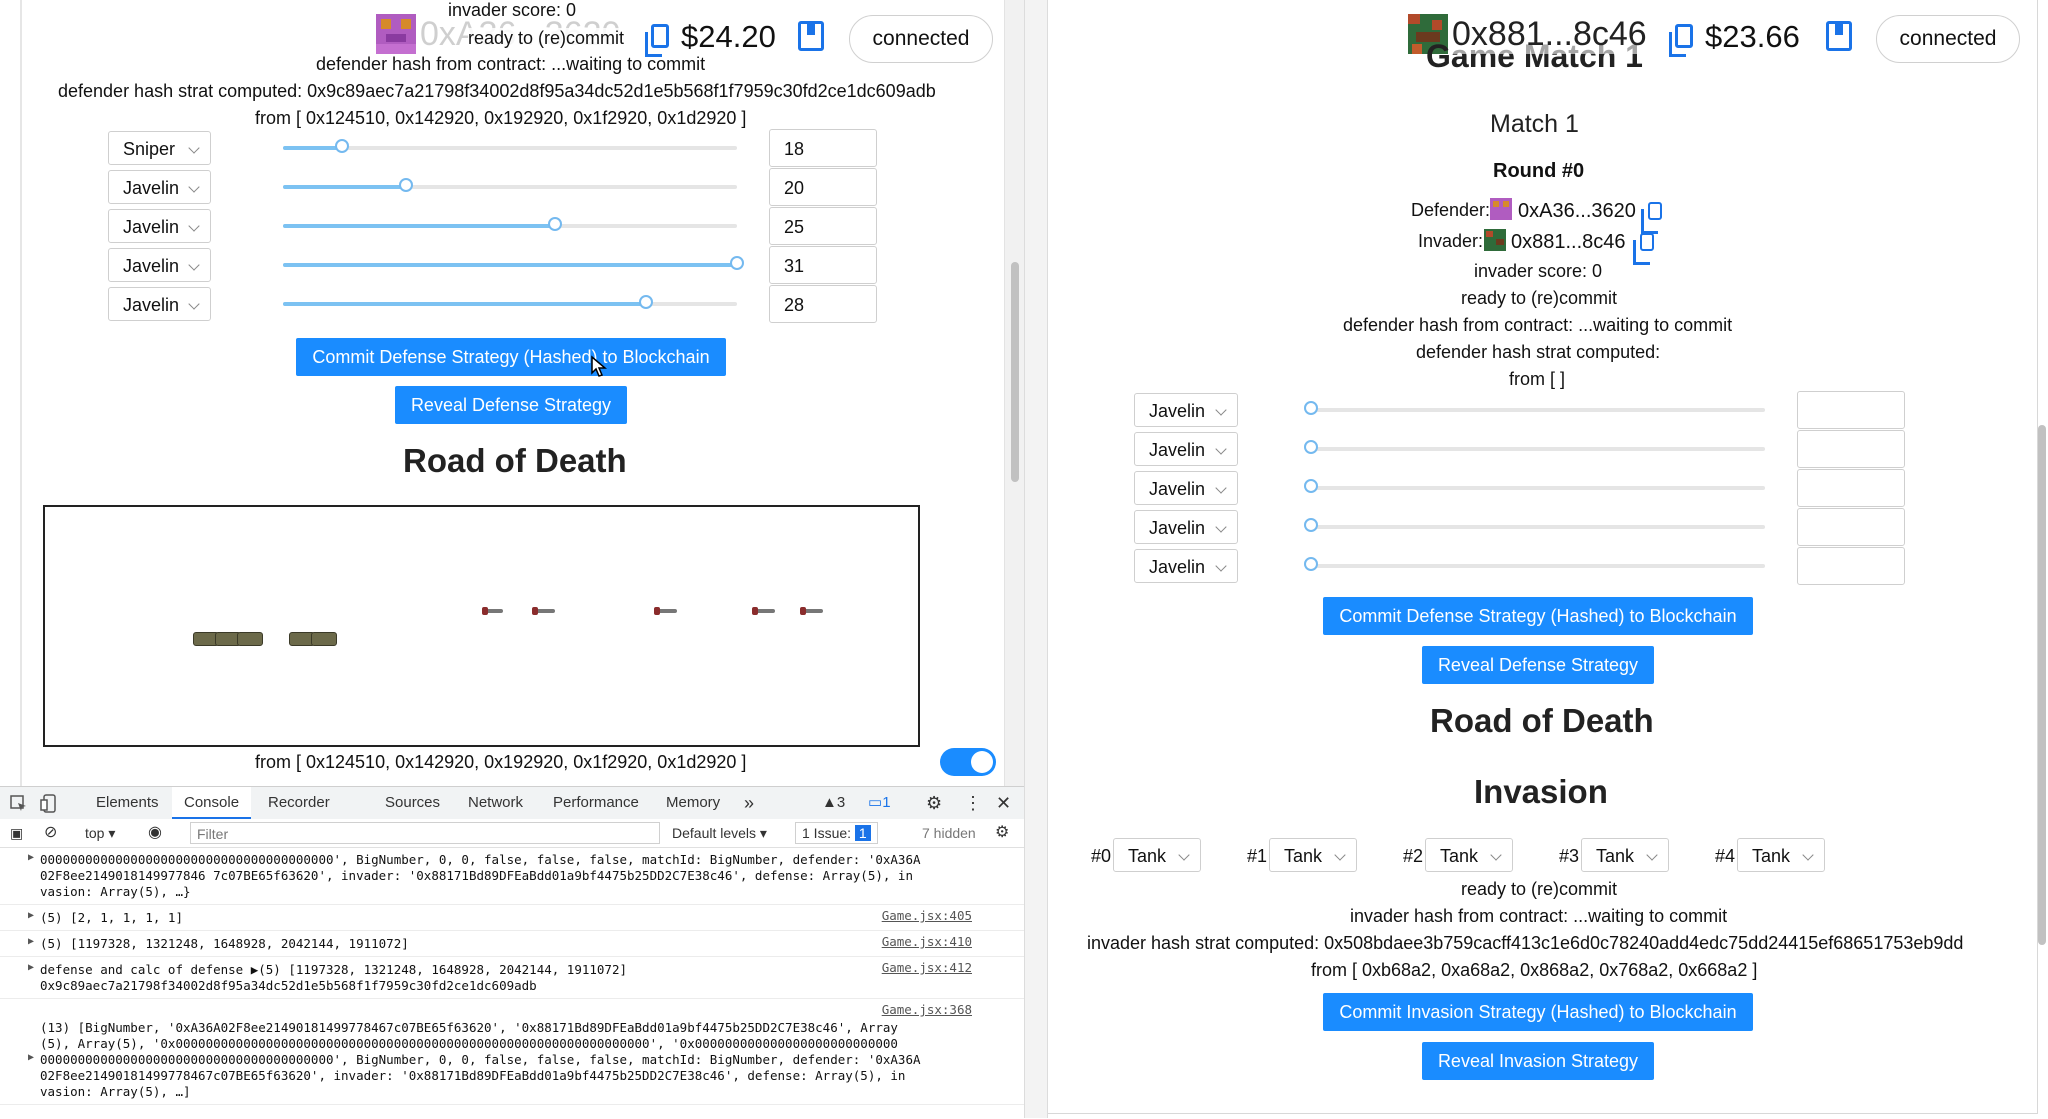  I want to click on strength-input: 20, so click(823, 187).